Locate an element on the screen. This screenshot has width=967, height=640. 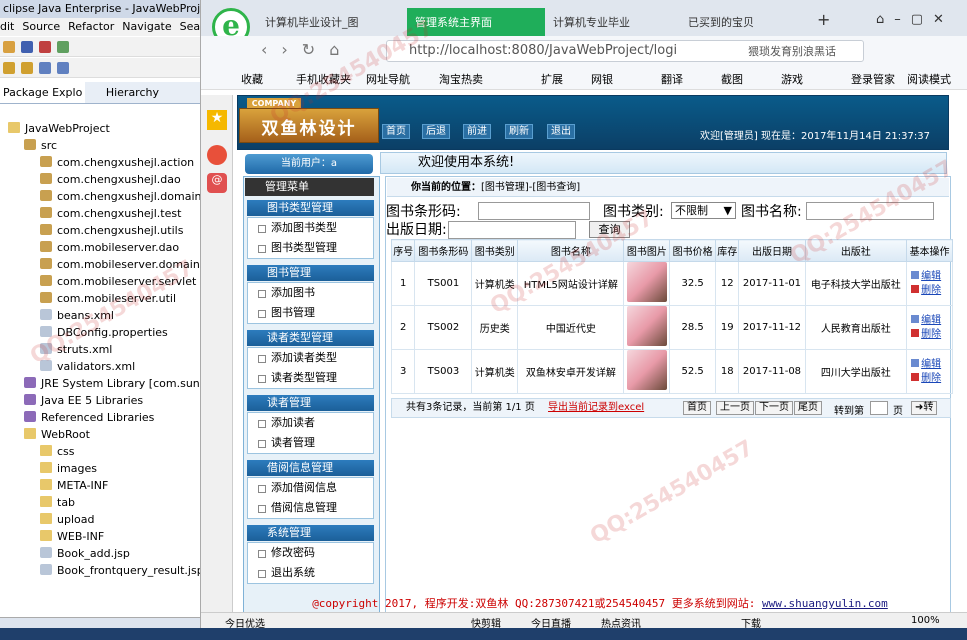
tree-item: JRE System Library [com.sun.java is located at coordinates (100, 383).